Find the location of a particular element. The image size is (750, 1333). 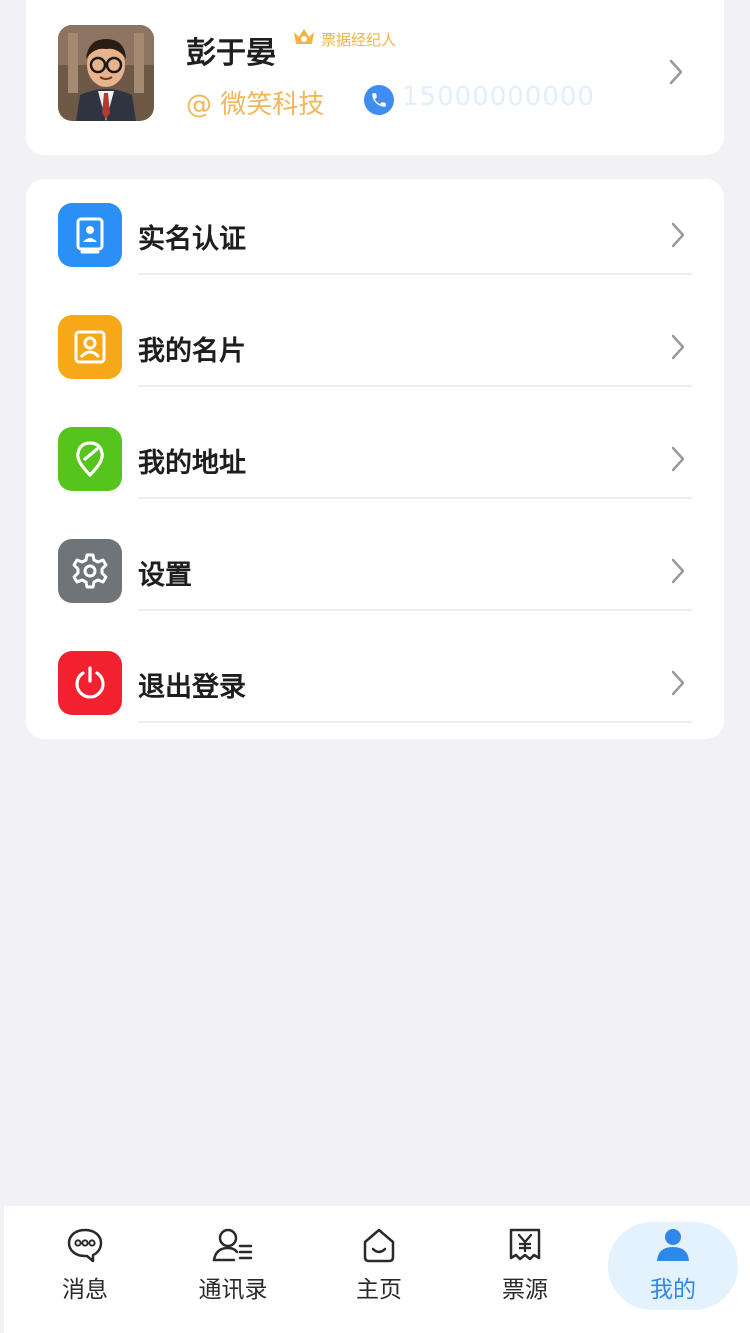

profile-name: 彭于晏 is located at coordinates (231, 53).